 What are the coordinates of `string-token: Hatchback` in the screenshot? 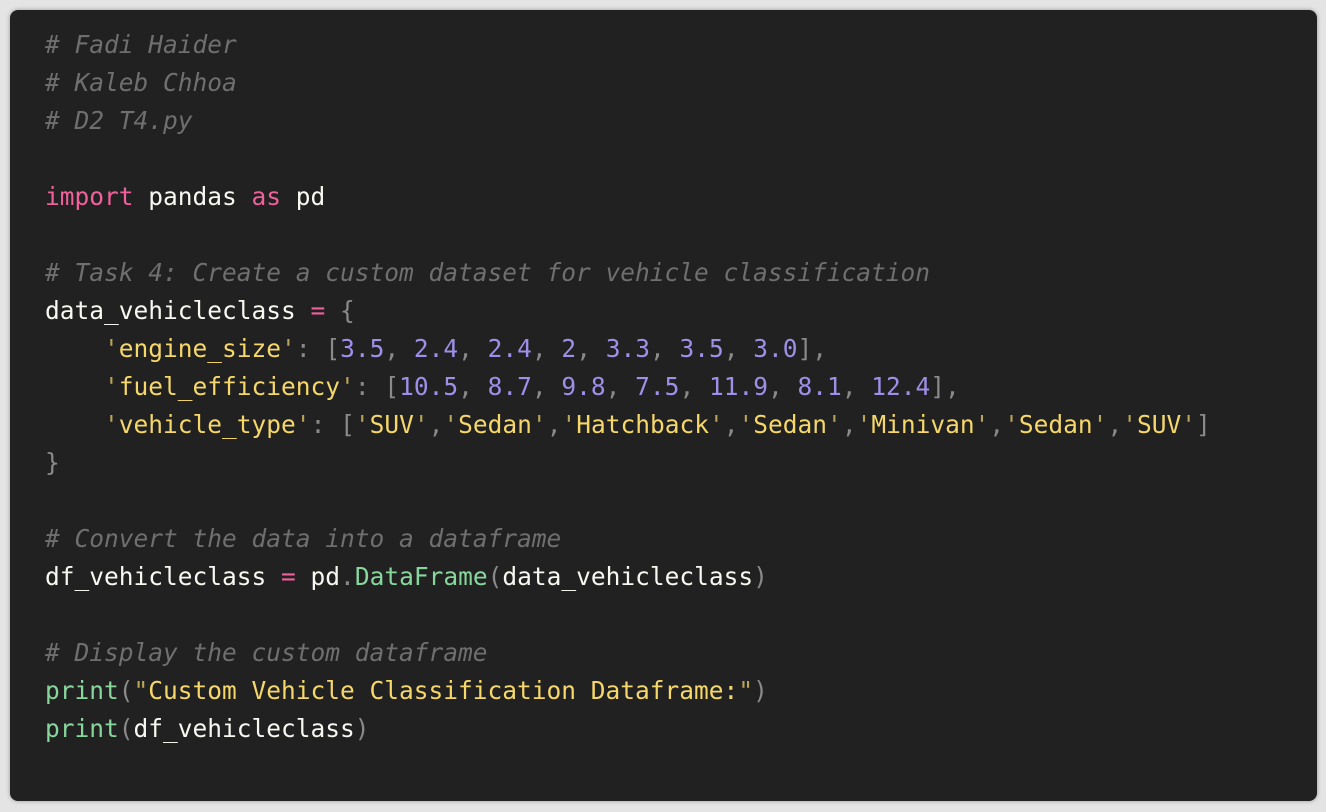 It's located at (642, 424).